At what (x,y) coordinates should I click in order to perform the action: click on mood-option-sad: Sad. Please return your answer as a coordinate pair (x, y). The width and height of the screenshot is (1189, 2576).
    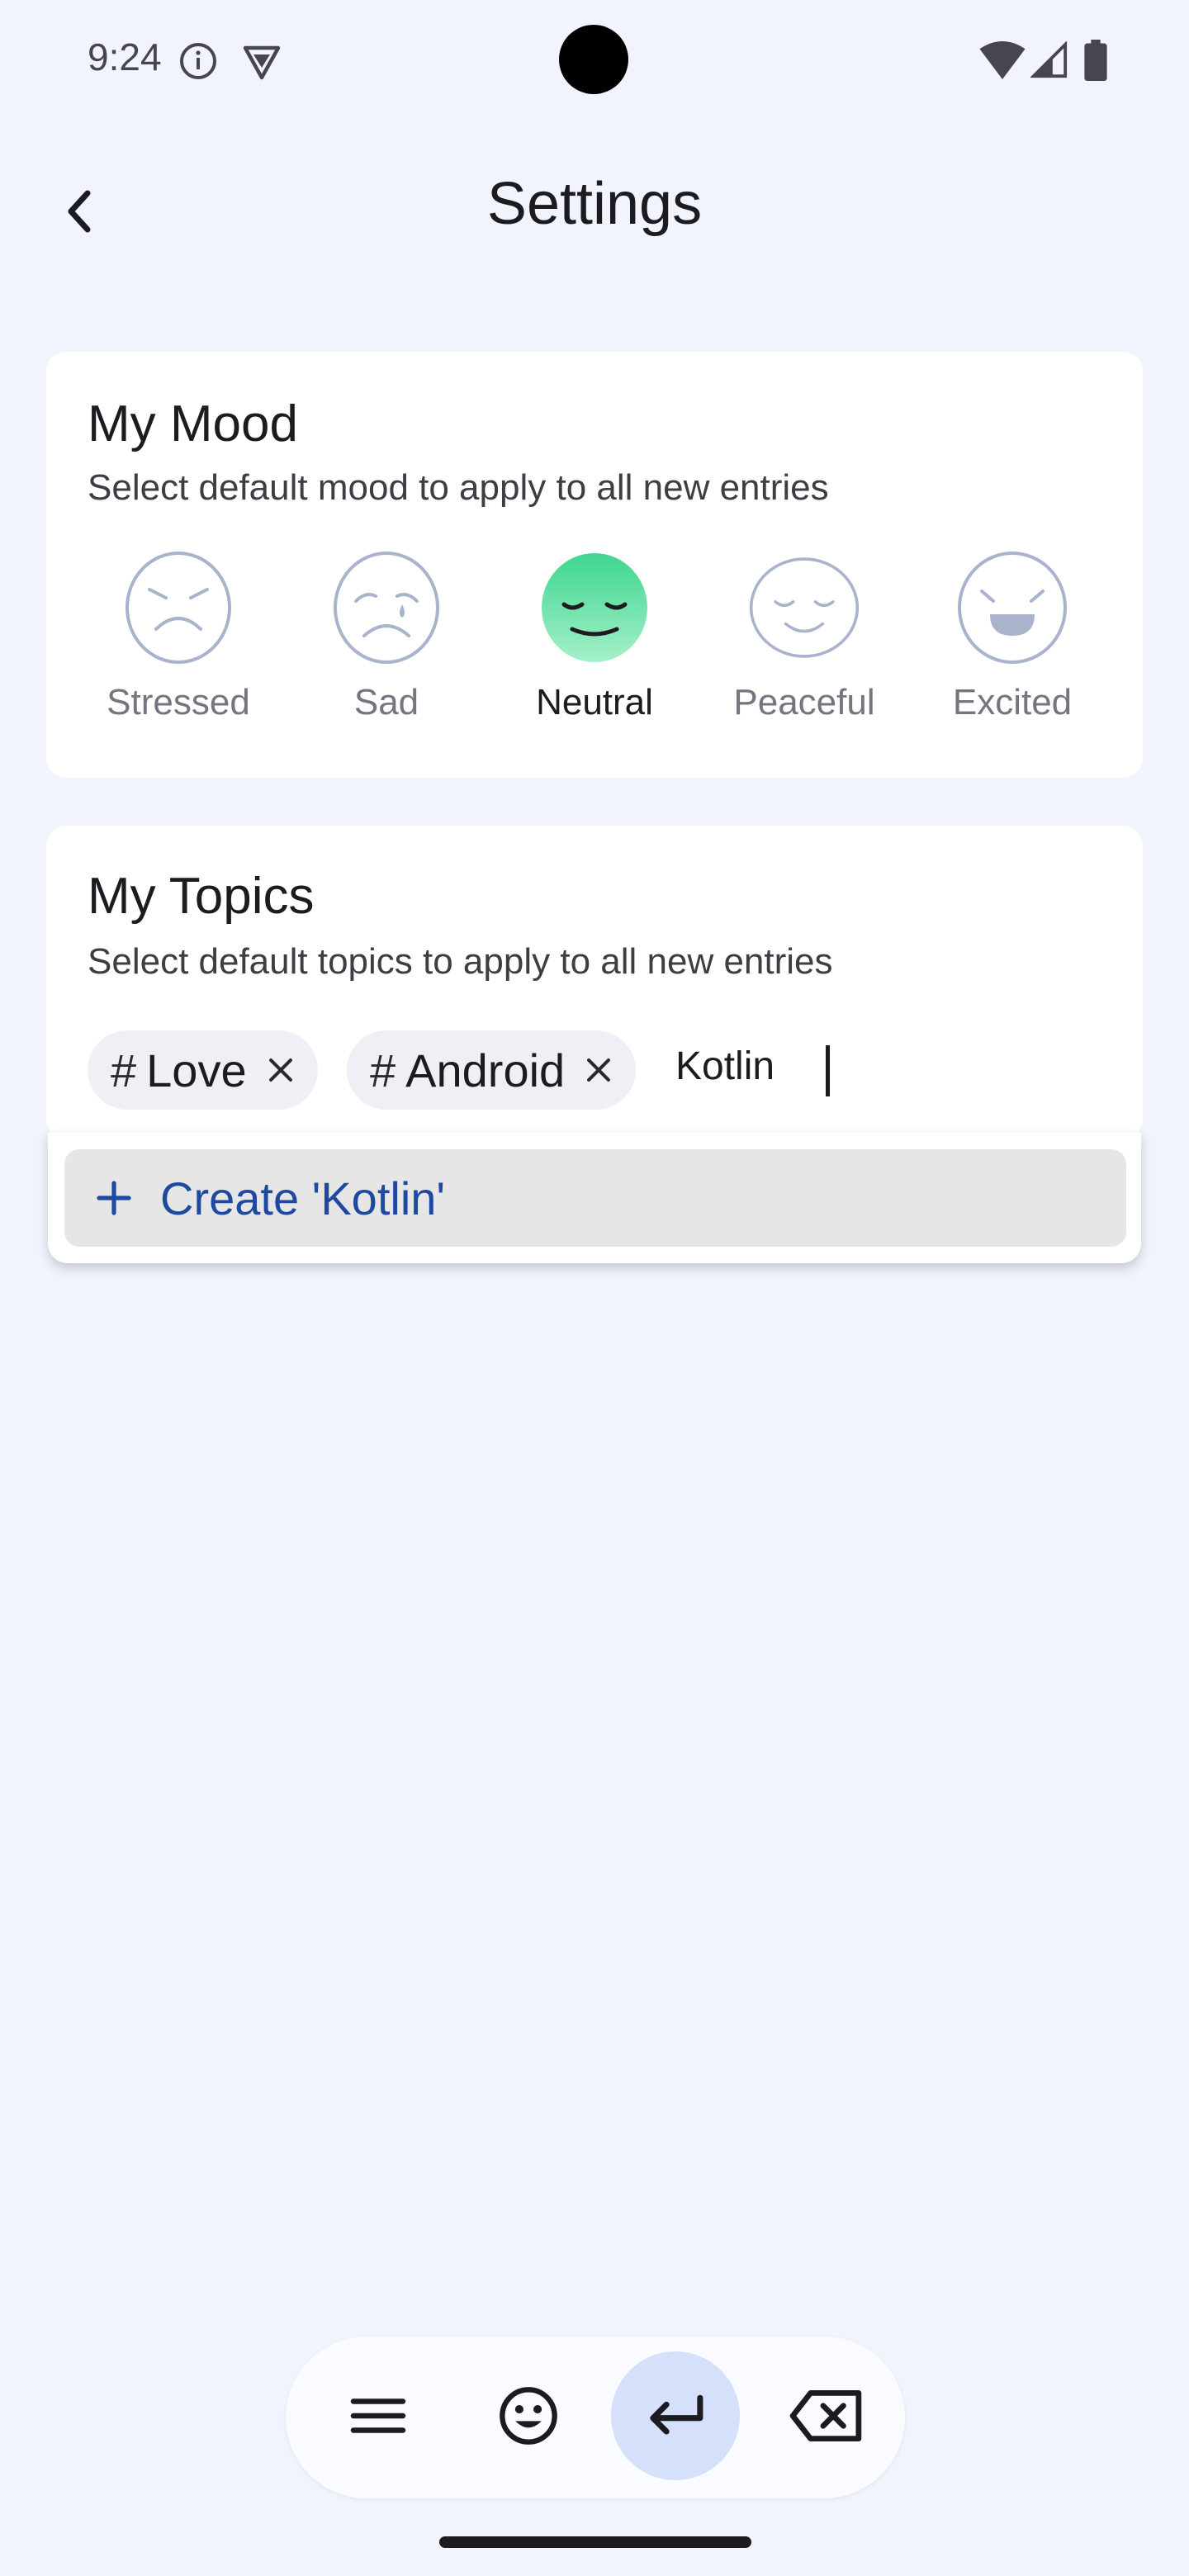
    Looking at the image, I should click on (386, 636).